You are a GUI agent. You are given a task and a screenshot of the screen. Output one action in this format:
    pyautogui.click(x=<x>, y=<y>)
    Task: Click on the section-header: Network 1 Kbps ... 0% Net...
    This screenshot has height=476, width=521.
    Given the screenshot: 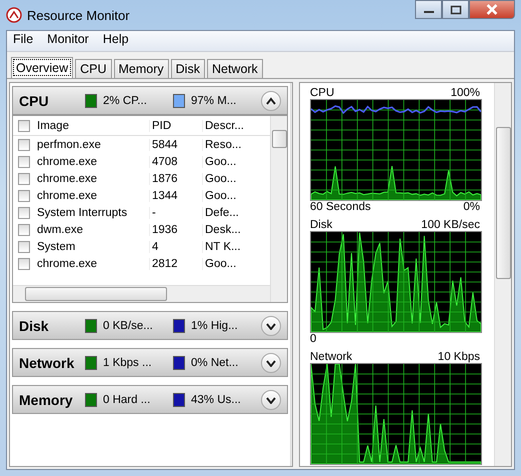 What is the action you would take?
    pyautogui.click(x=150, y=362)
    